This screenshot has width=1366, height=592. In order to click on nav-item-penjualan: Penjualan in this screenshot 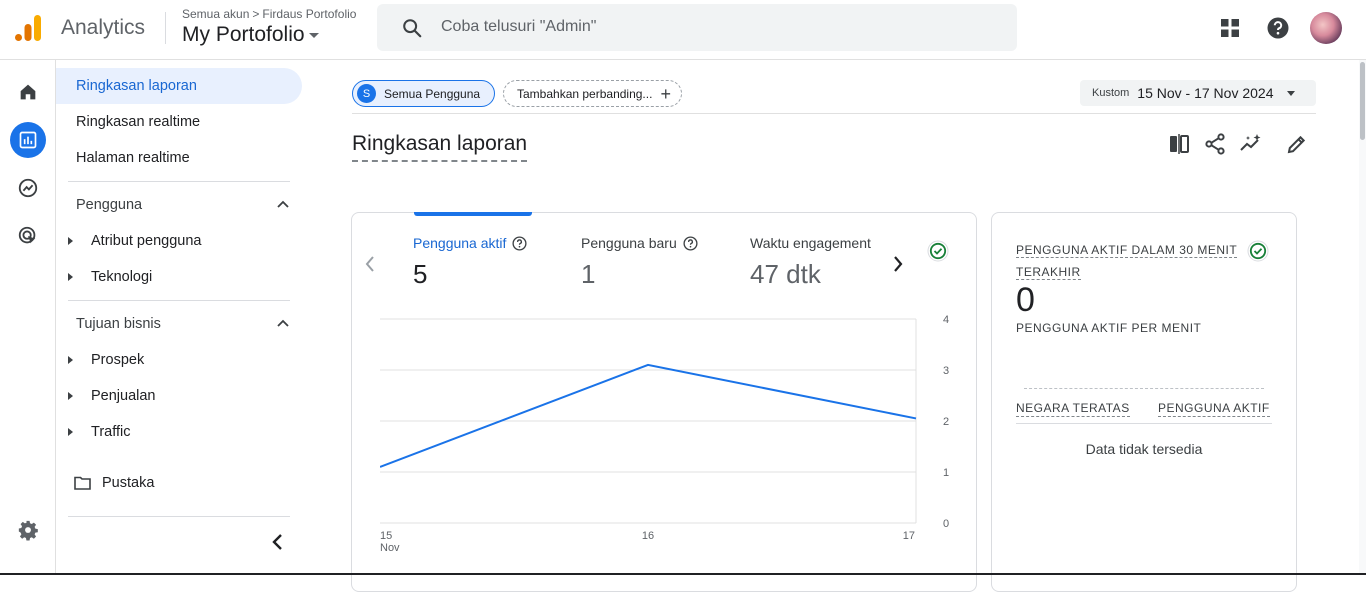, I will do `click(112, 396)`.